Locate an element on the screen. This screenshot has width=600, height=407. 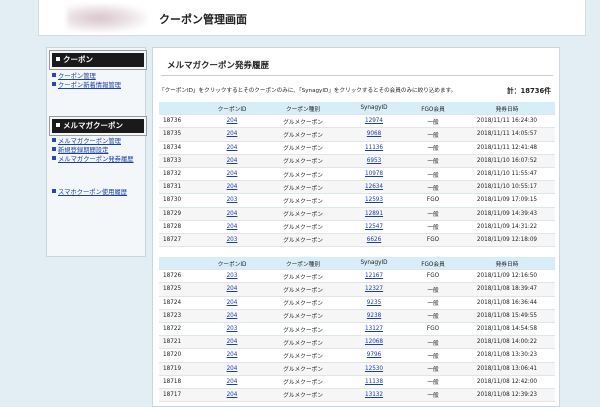
synagy-id-link: 9238 is located at coordinates (374, 316).